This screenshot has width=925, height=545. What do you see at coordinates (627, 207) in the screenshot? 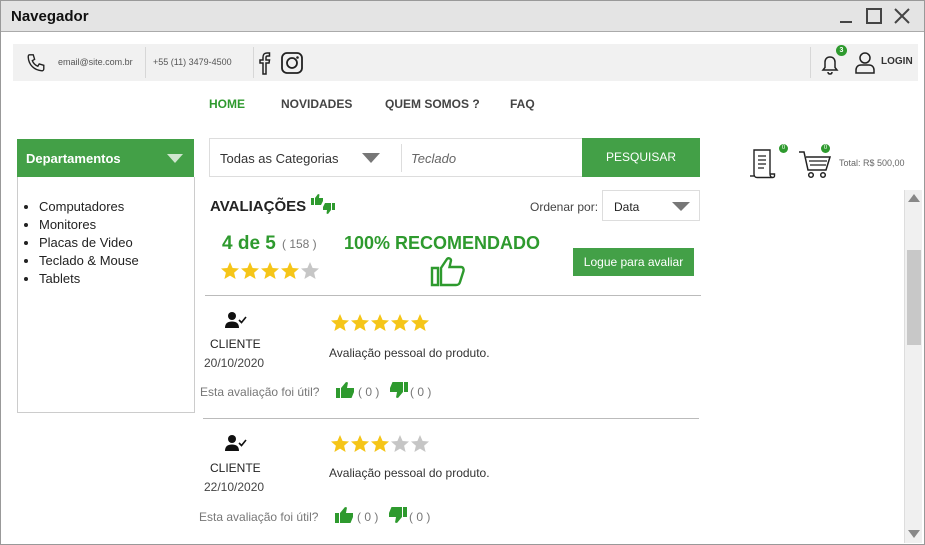
I see `sort-value: Data` at bounding box center [627, 207].